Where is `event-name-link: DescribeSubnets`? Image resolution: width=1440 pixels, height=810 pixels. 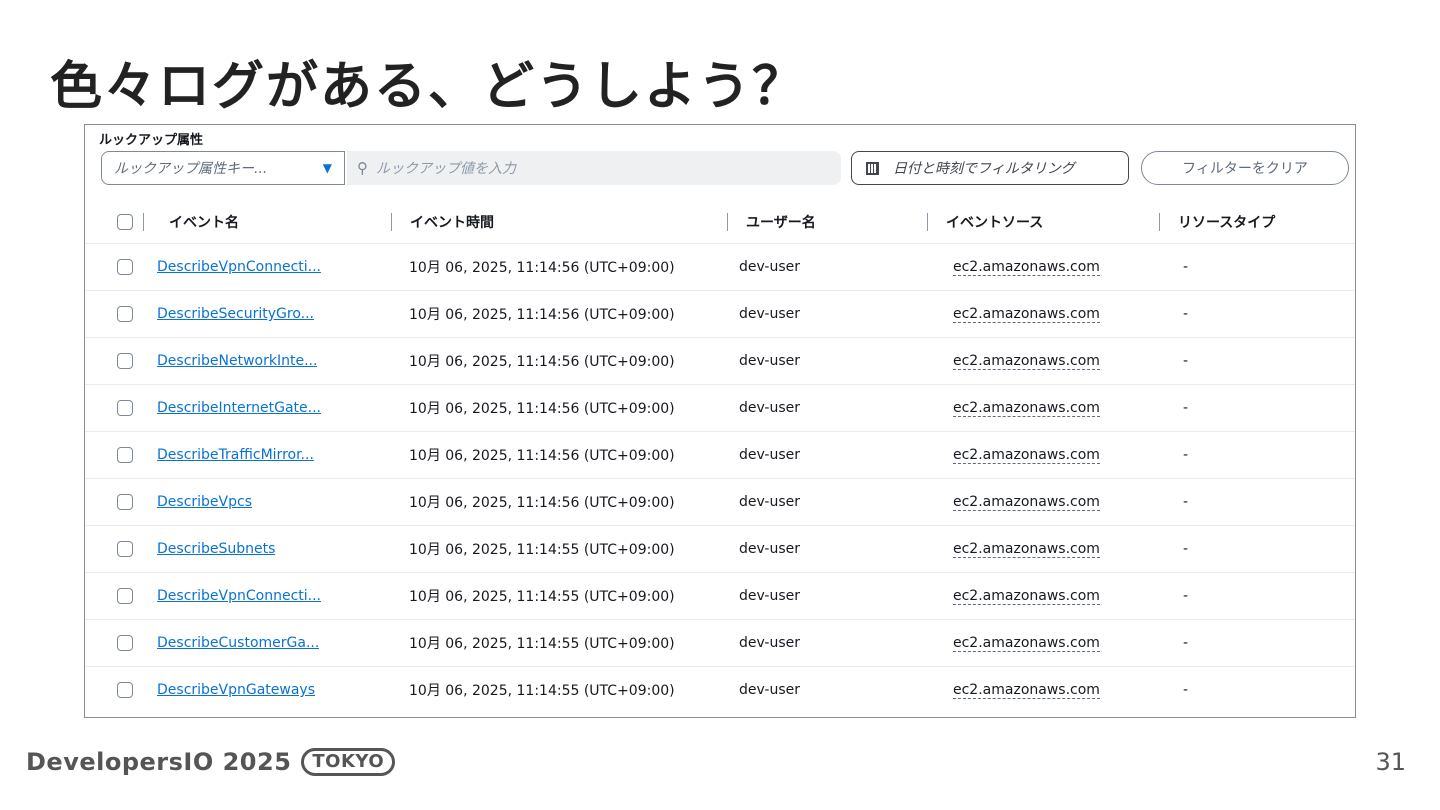
event-name-link: DescribeSubnets is located at coordinates (216, 549).